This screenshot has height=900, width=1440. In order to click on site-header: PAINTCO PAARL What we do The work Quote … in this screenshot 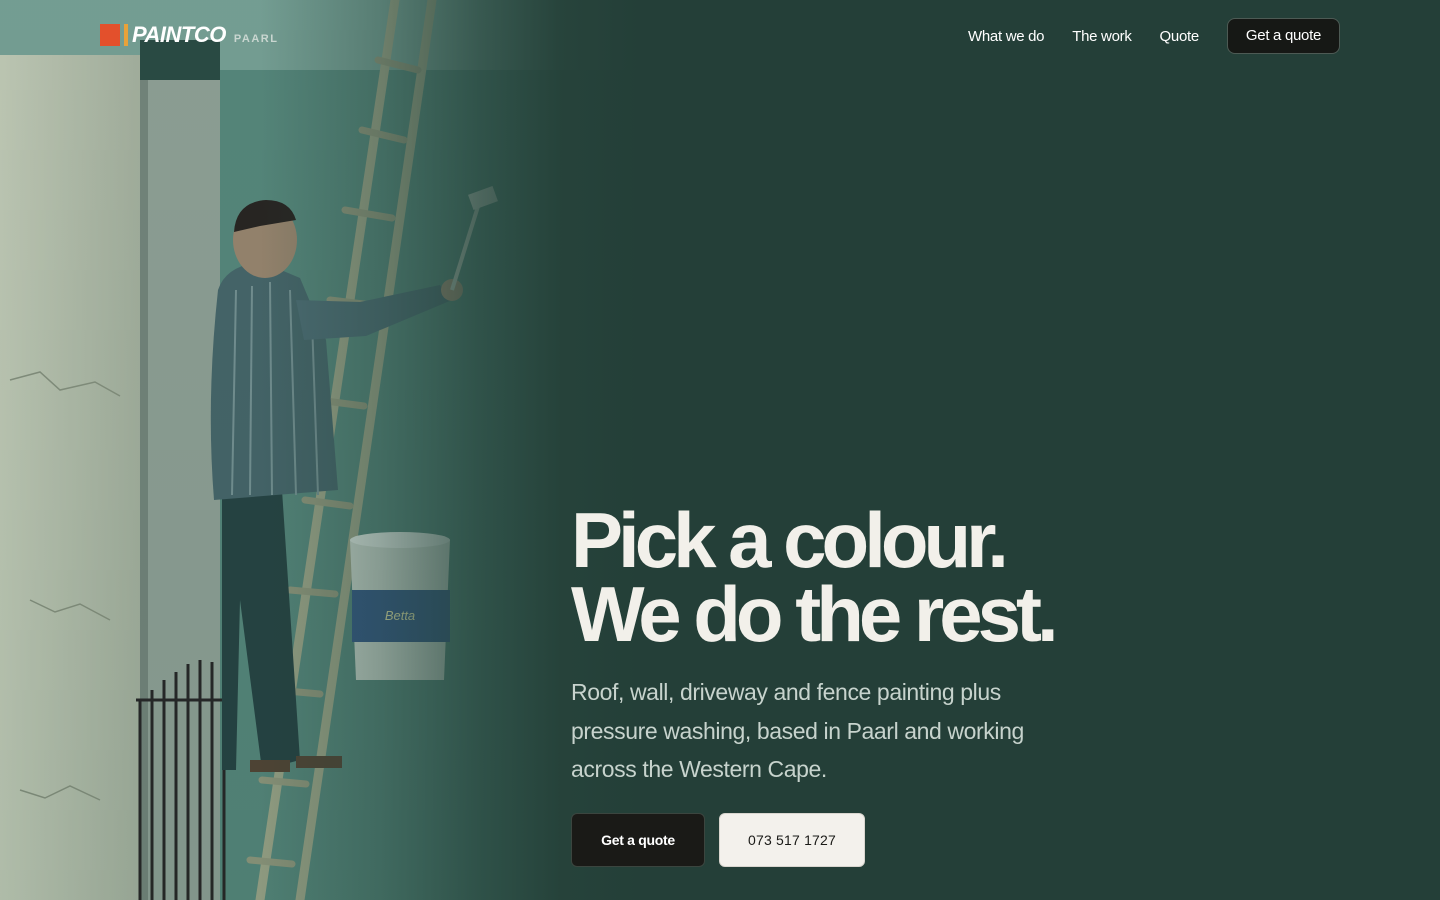, I will do `click(720, 36)`.